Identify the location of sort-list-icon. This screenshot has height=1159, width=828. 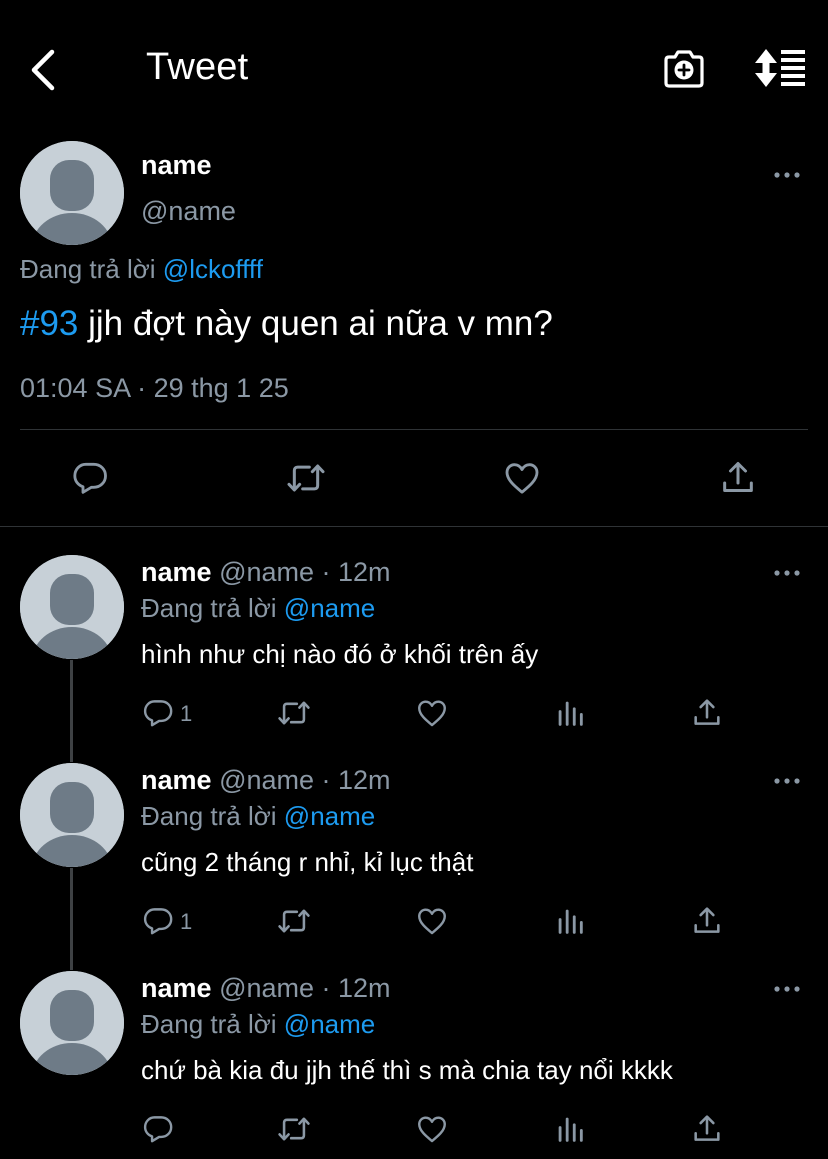
(780, 68).